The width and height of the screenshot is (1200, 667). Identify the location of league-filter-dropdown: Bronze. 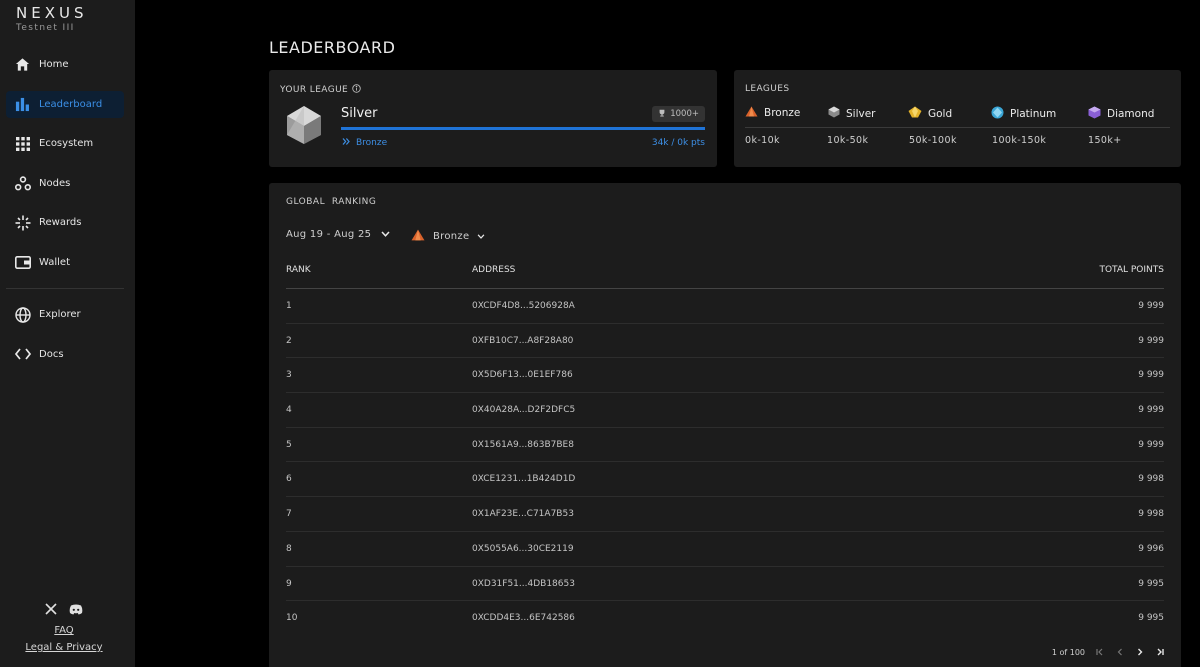
(448, 236).